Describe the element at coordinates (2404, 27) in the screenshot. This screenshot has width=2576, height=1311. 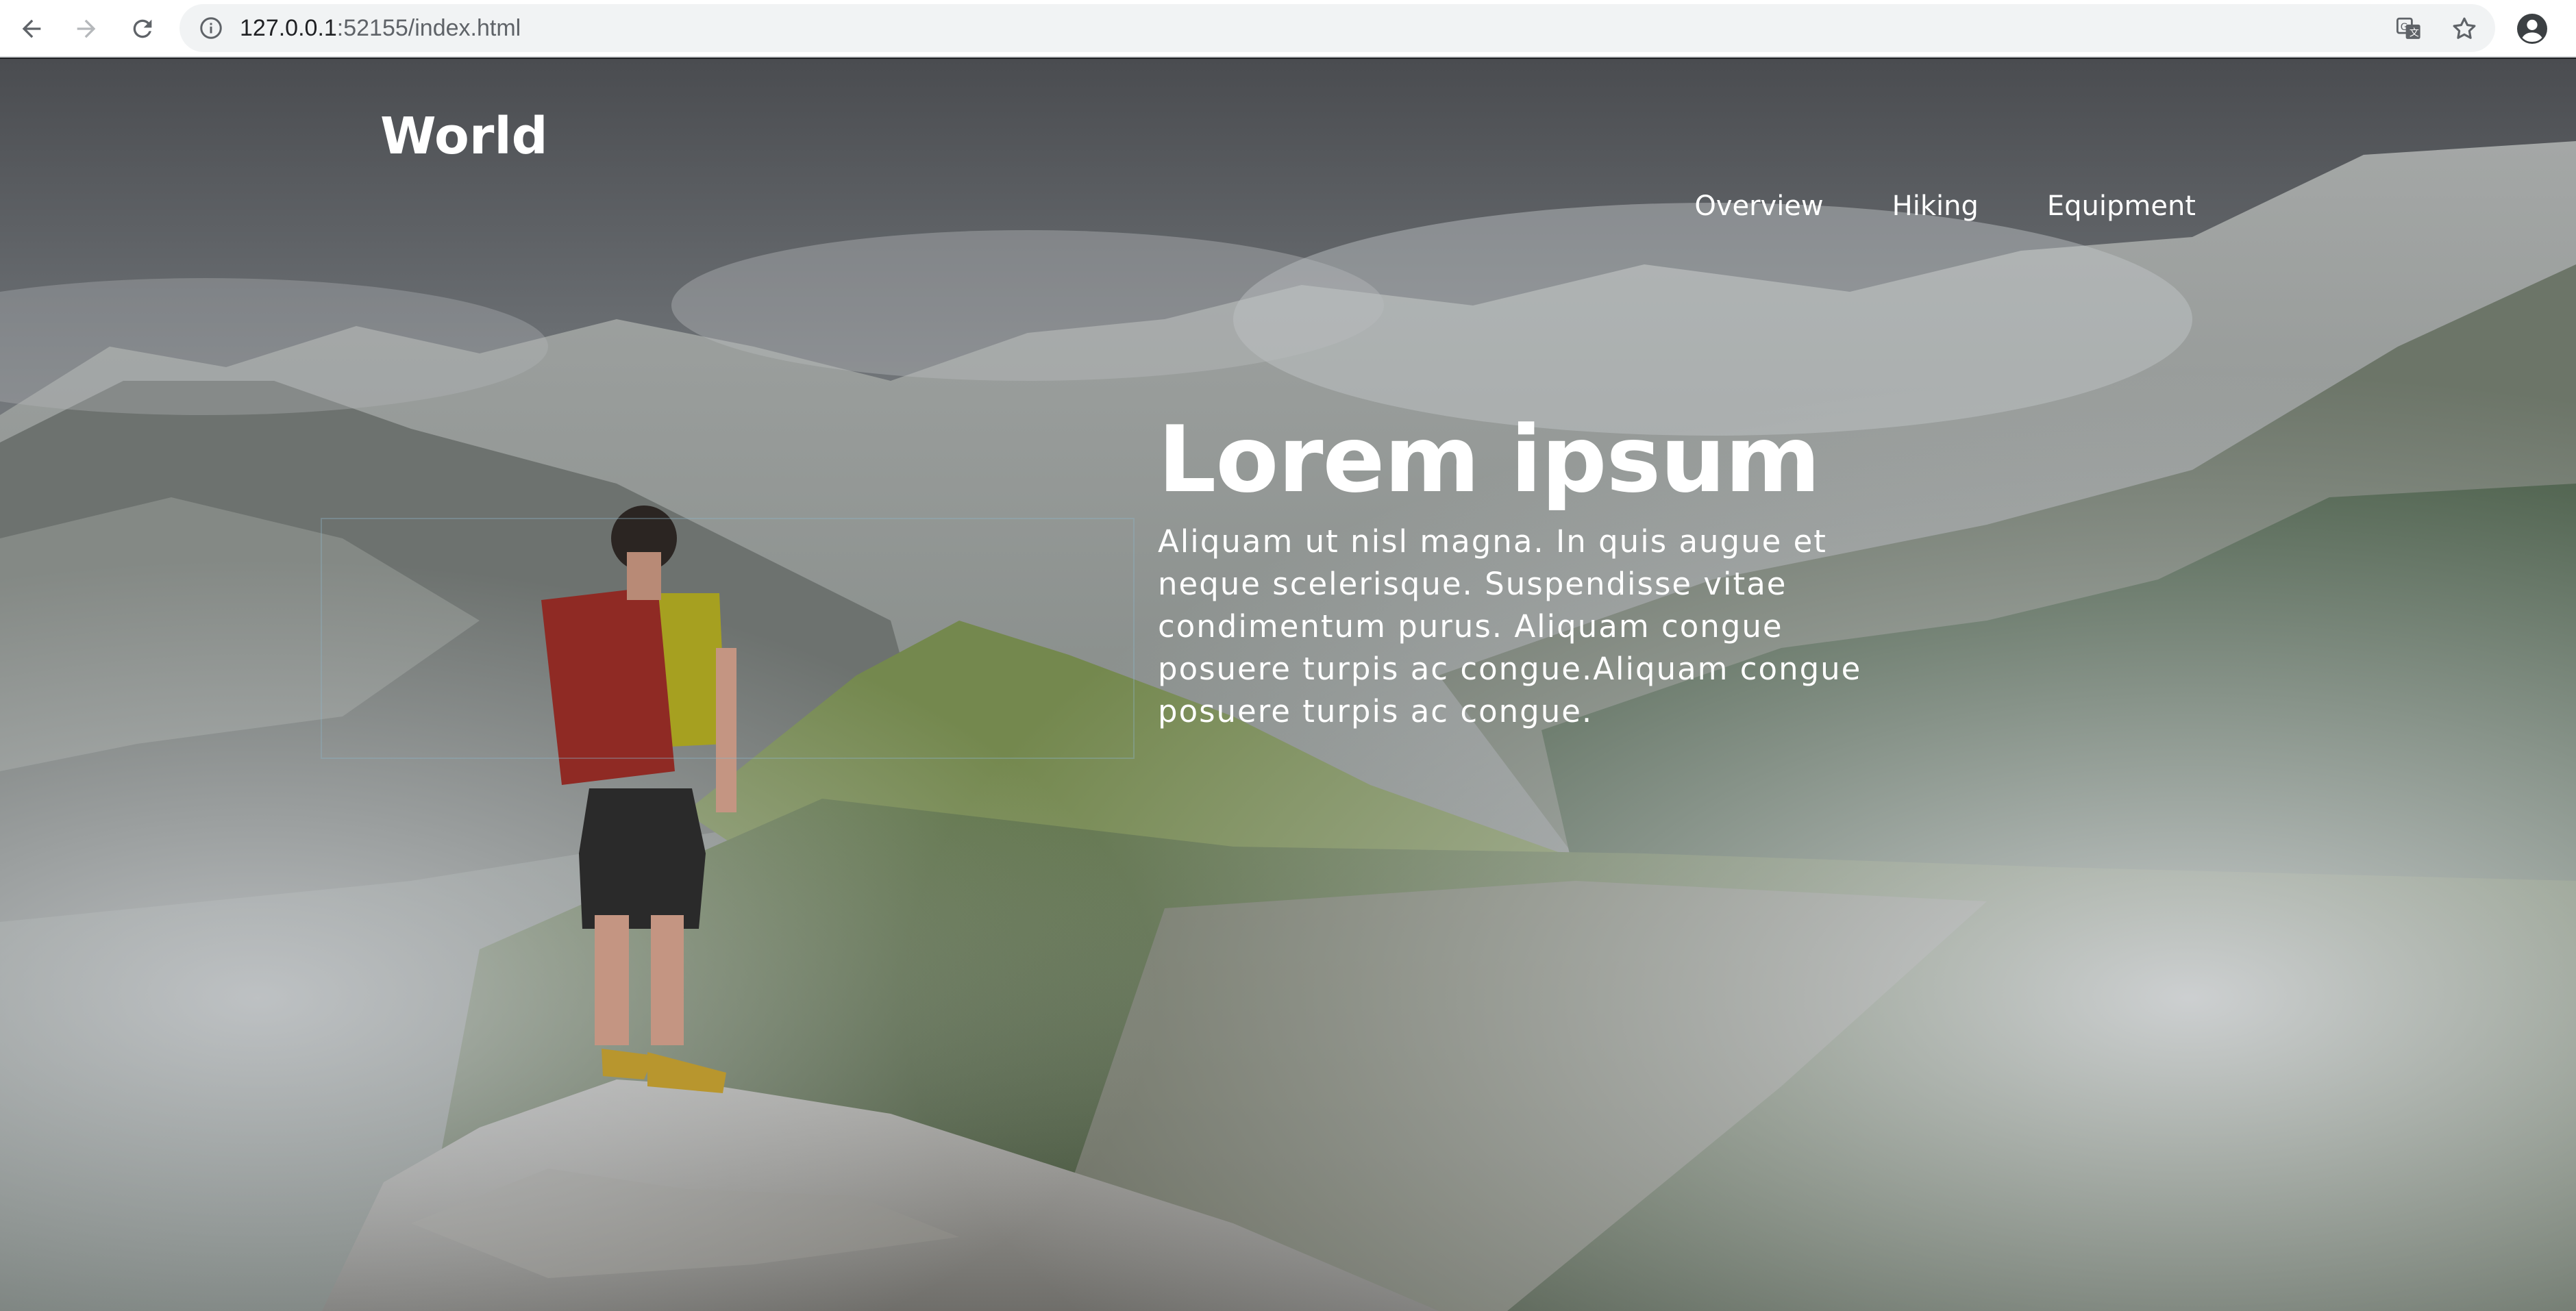
I see `svg-text: G` at that location.